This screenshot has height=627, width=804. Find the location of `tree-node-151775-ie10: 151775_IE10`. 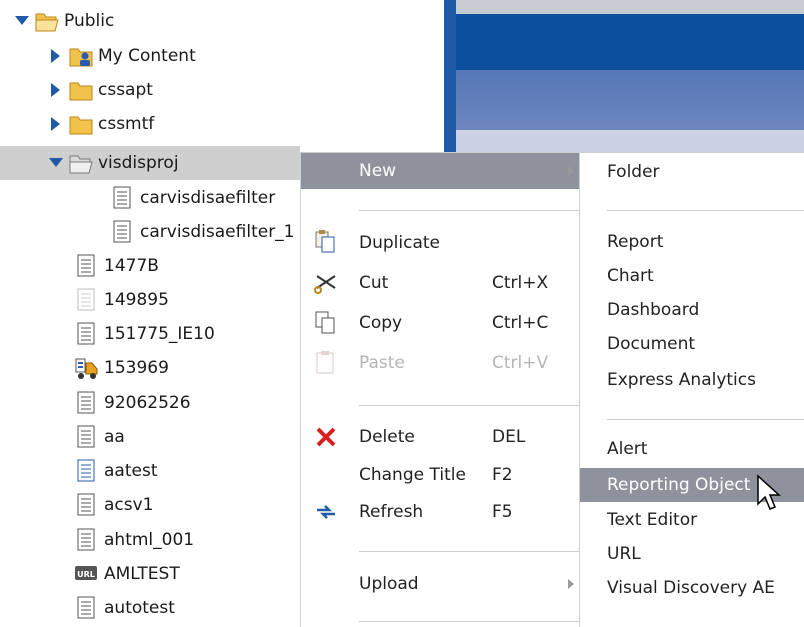

tree-node-151775-ie10: 151775_IE10 is located at coordinates (144, 334).